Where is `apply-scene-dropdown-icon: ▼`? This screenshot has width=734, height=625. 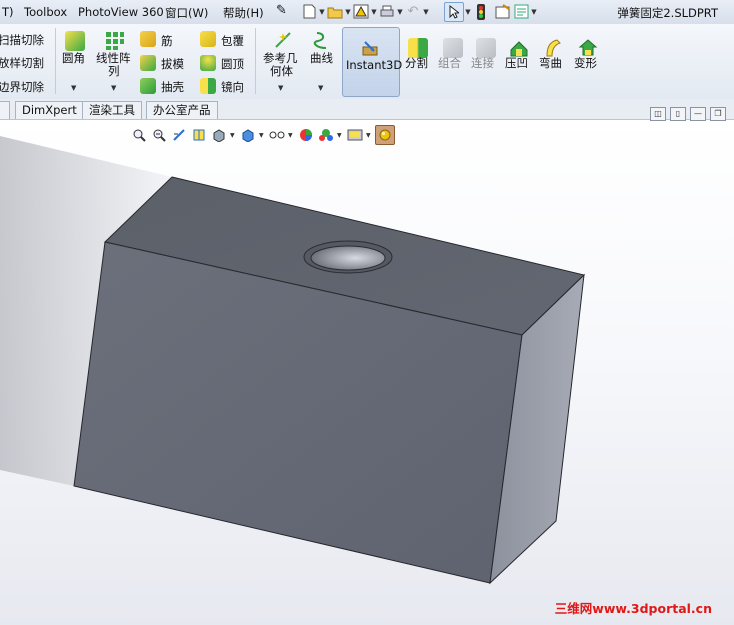
apply-scene-dropdown-icon: ▼ is located at coordinates (340, 135).